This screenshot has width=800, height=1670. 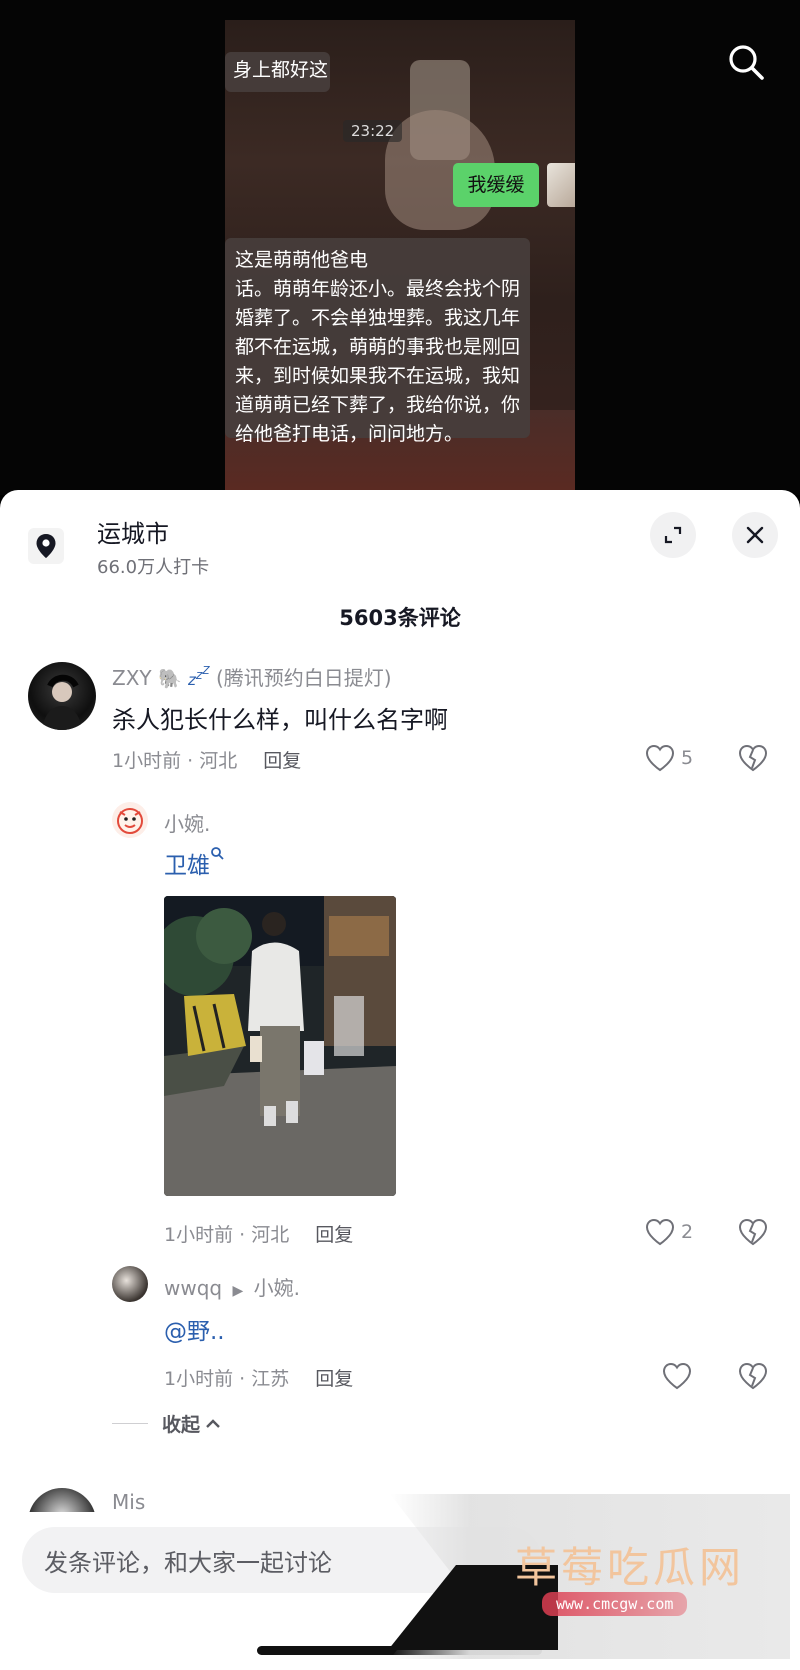 I want to click on chat-bubble-green: 我缓缓, so click(x=496, y=185).